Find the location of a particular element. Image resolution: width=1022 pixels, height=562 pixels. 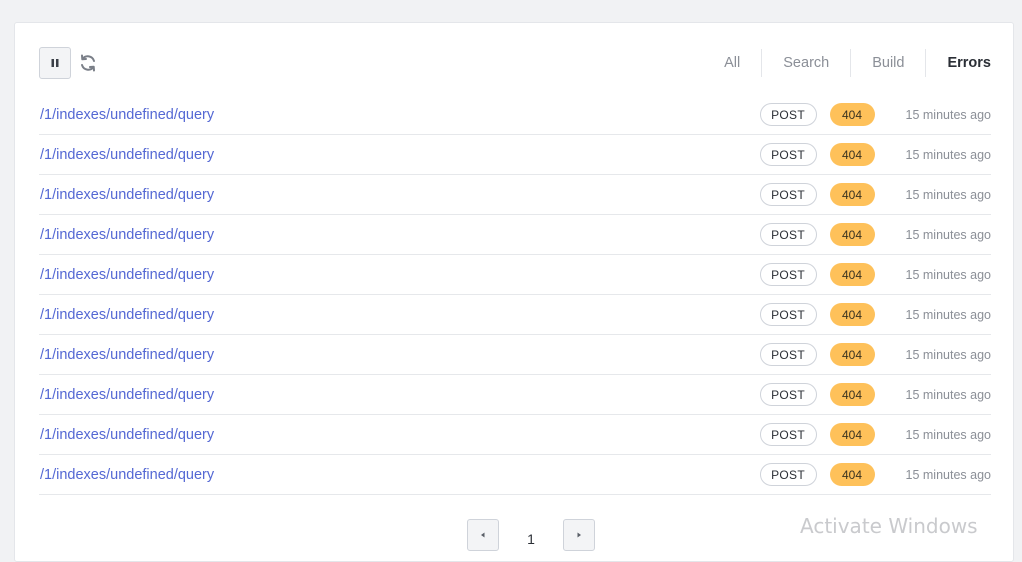

pagination: 1 is located at coordinates (531, 535).